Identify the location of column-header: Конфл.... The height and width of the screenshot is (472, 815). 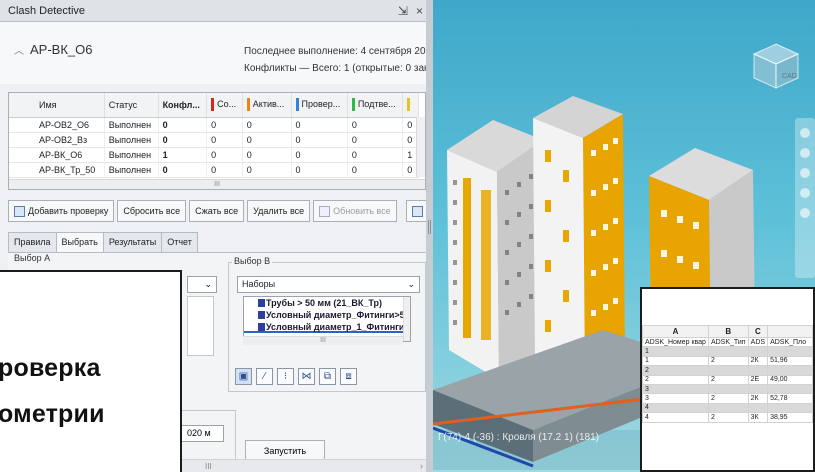
(183, 105).